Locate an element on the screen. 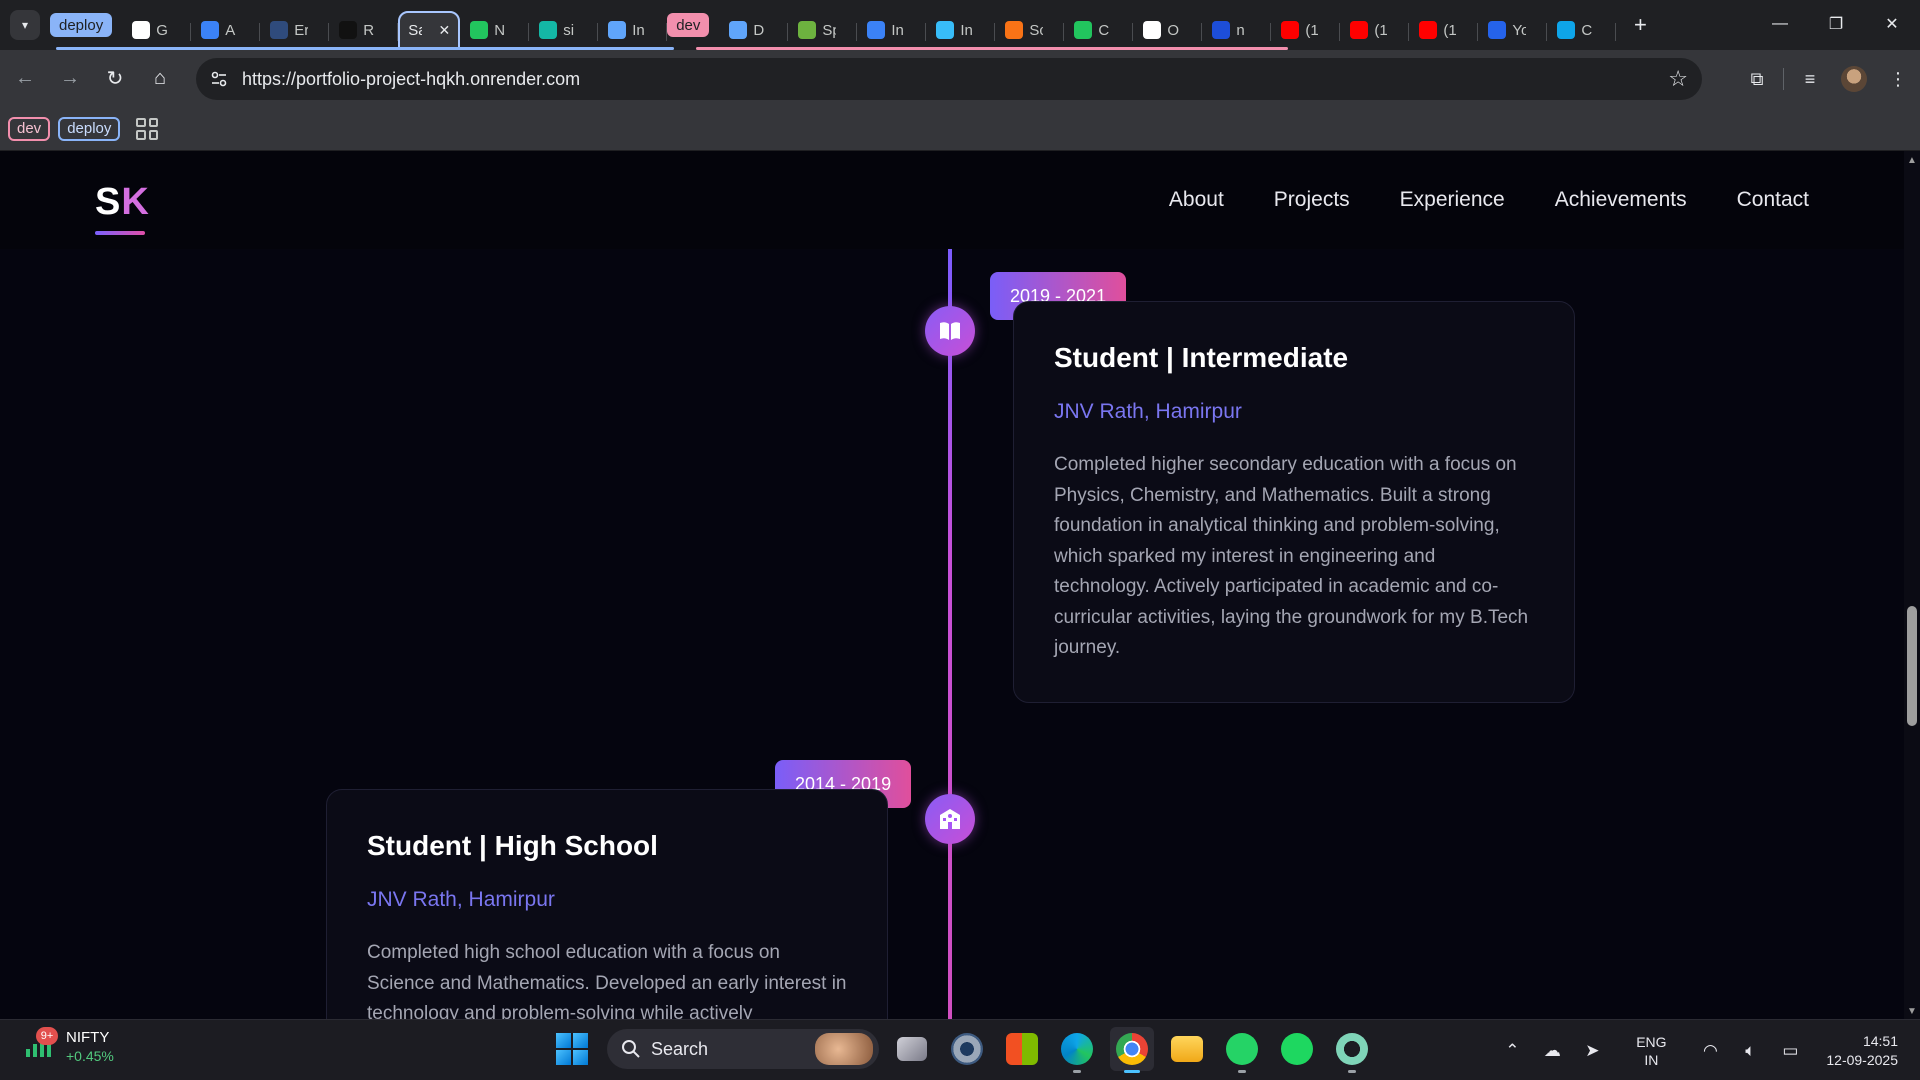  tab-group-dev: dev is located at coordinates (688, 25).